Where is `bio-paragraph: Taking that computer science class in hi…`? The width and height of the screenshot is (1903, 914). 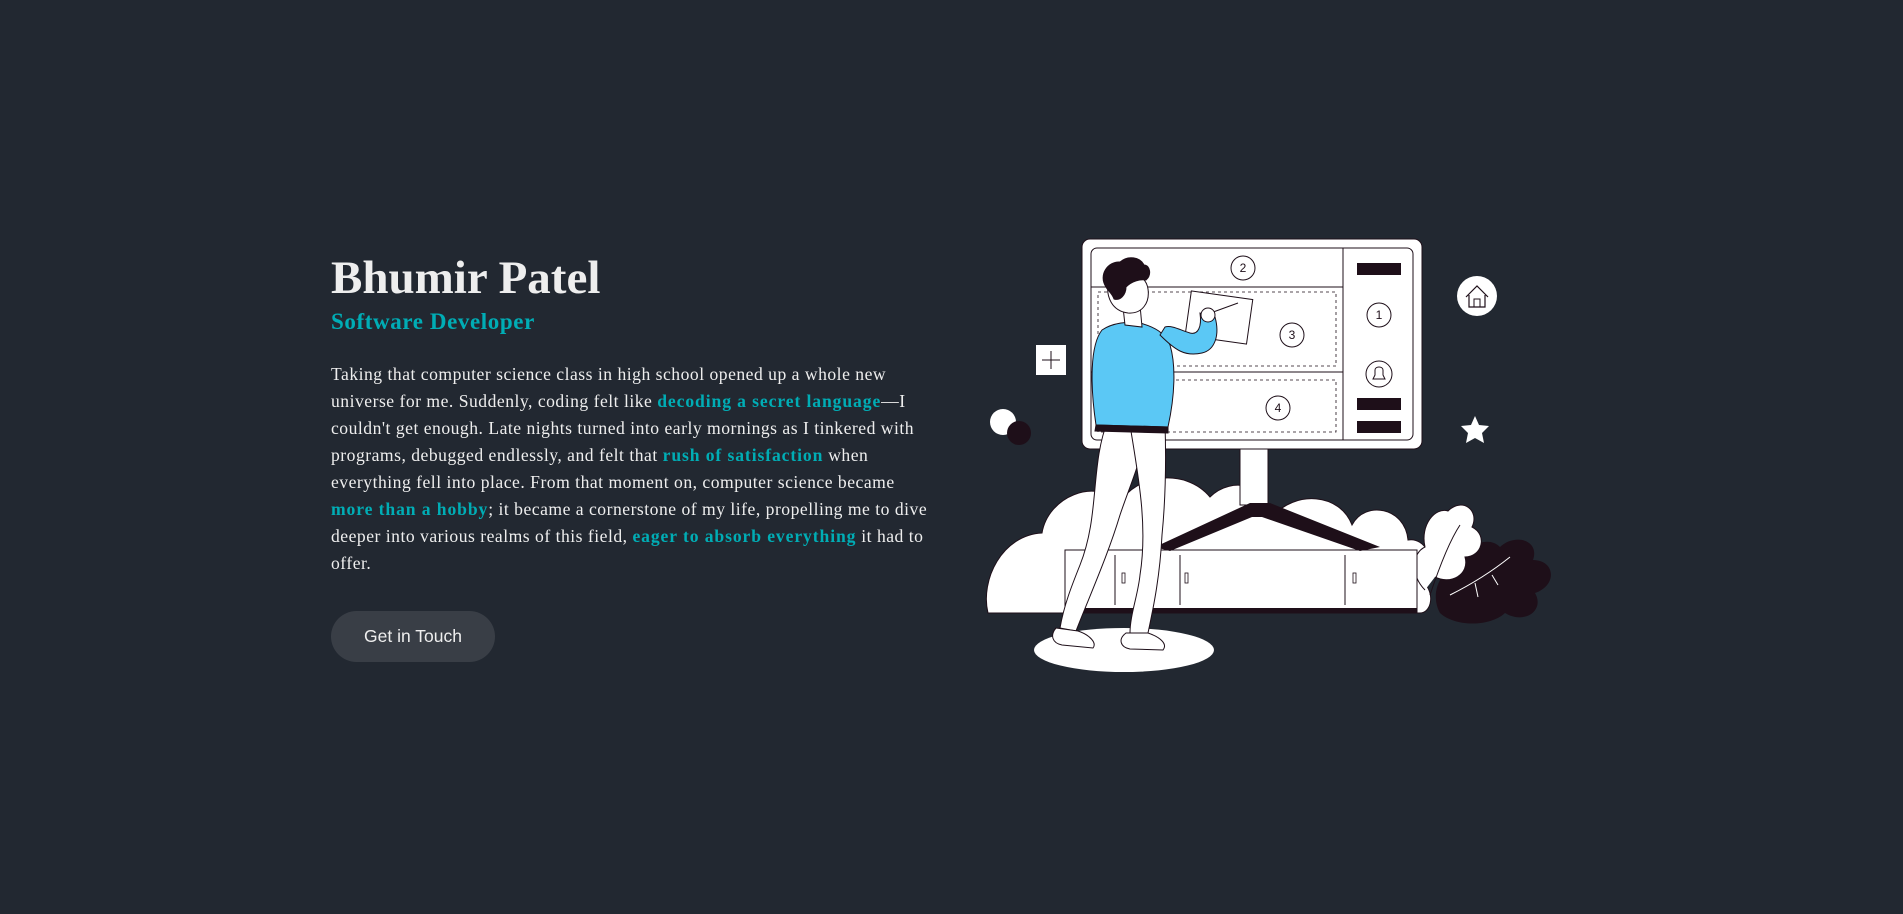
bio-paragraph: Taking that computer science class in hi… is located at coordinates (631, 469).